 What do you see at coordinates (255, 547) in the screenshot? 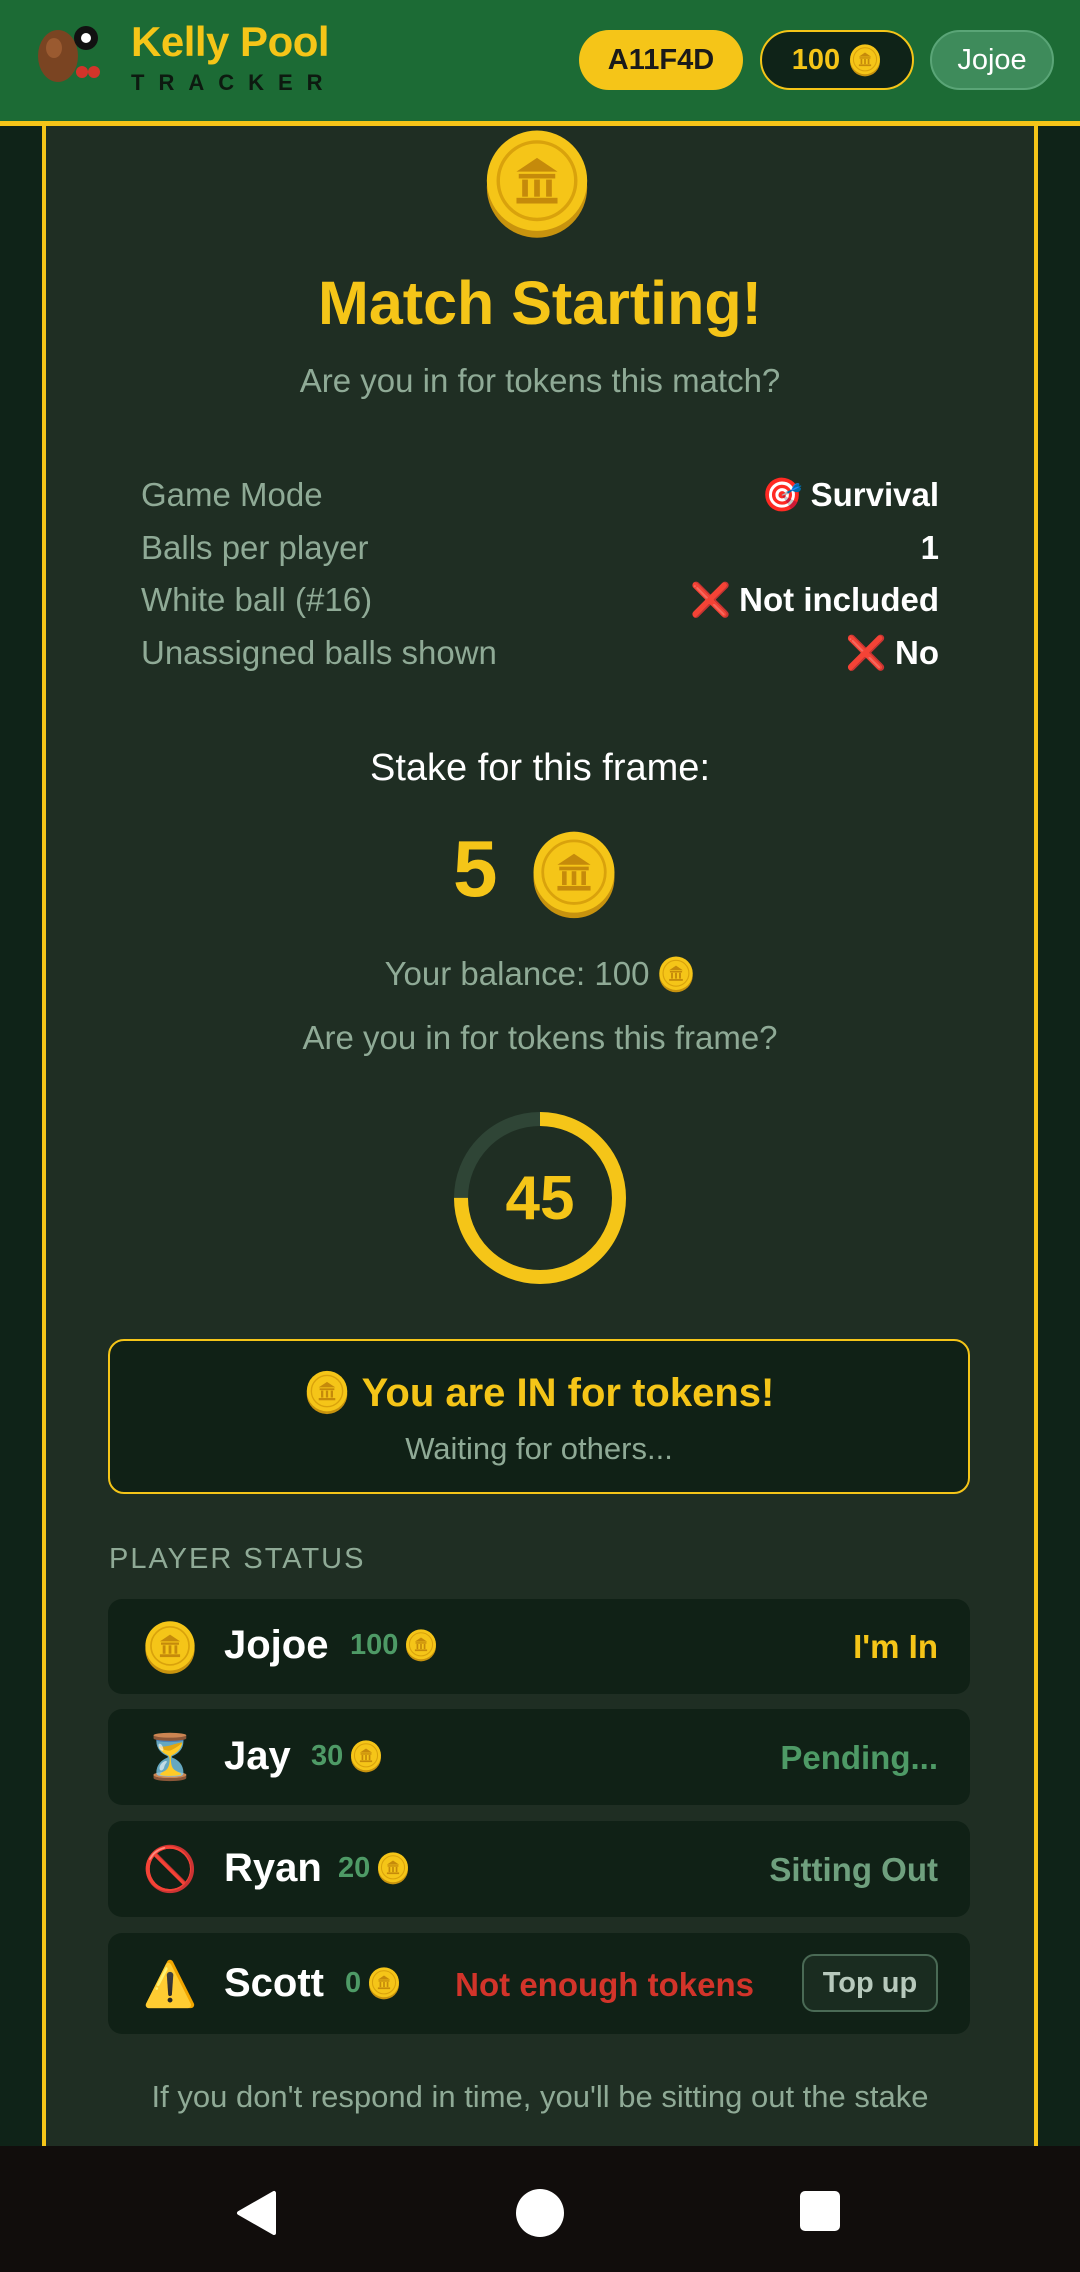
I see `setting-label: Balls per player` at bounding box center [255, 547].